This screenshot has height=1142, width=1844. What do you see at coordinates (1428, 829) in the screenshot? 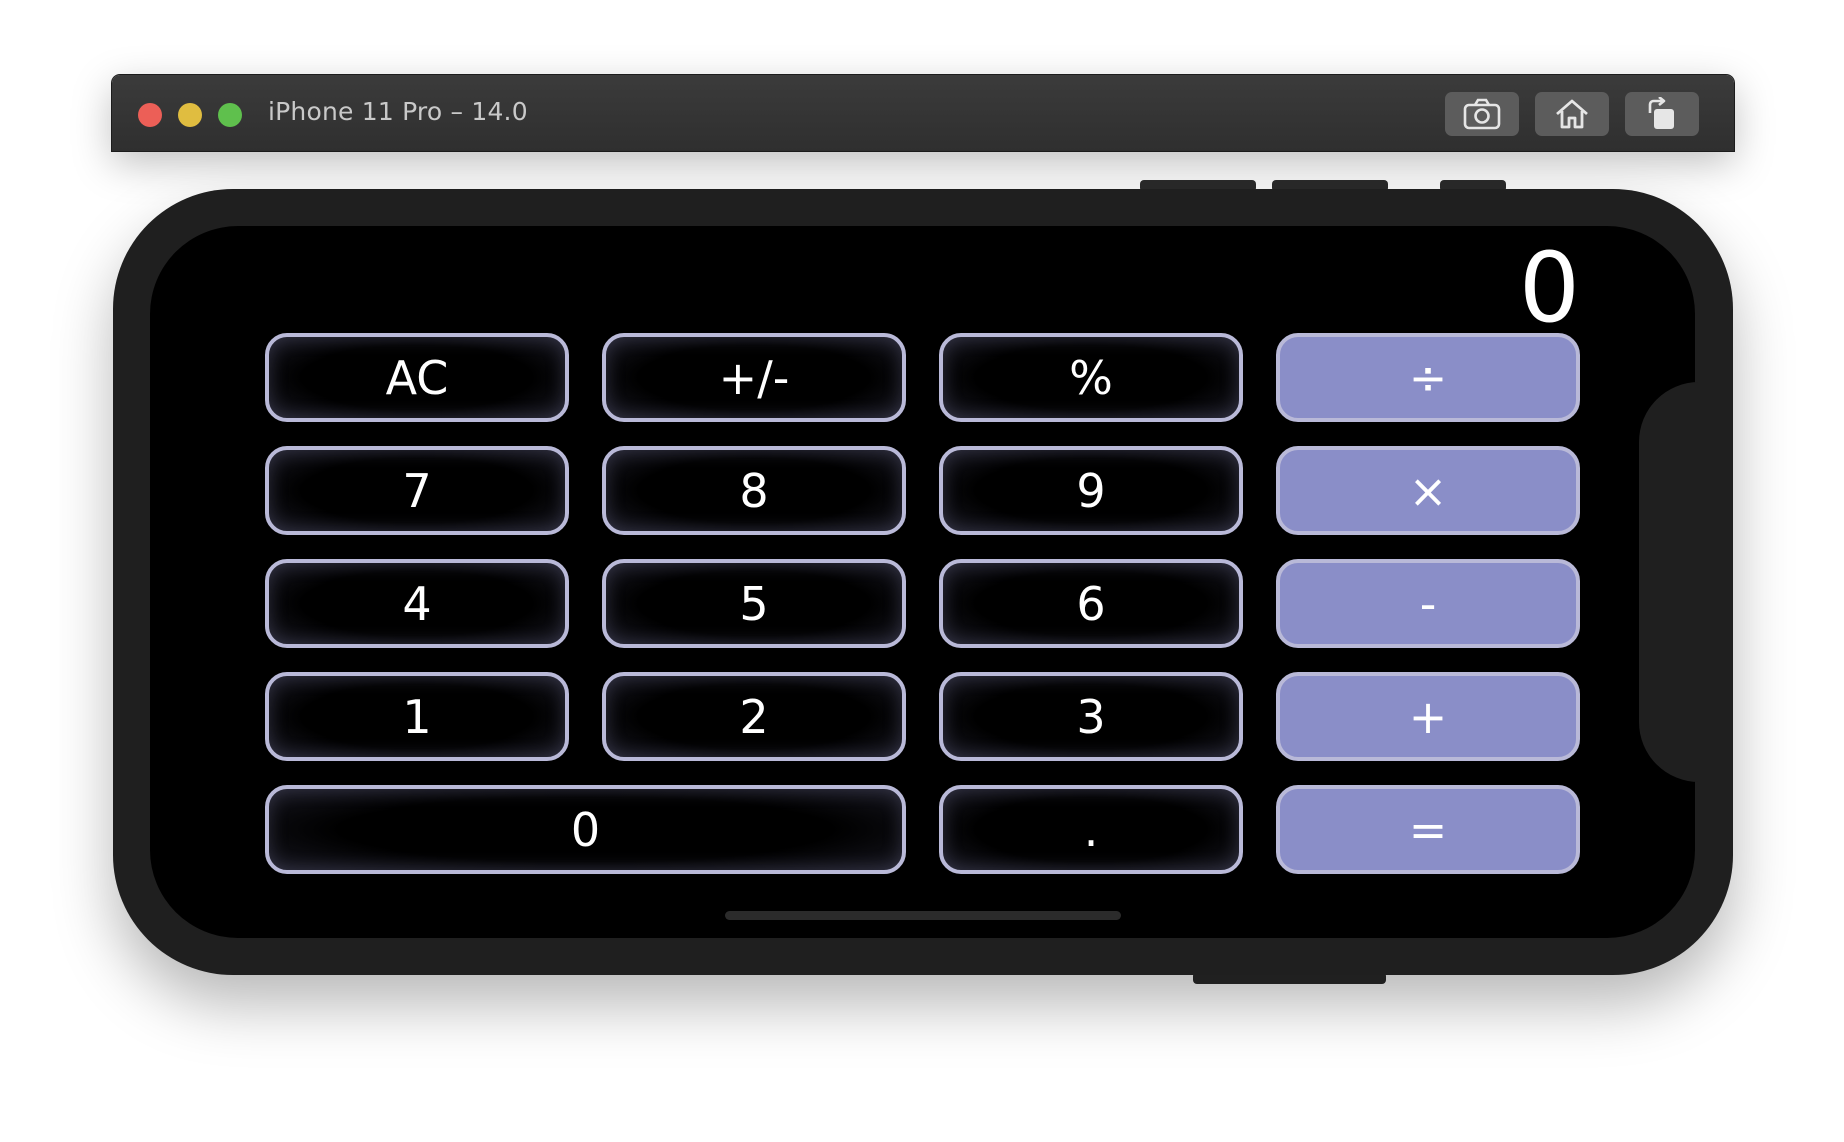
I see `equals-button: =` at bounding box center [1428, 829].